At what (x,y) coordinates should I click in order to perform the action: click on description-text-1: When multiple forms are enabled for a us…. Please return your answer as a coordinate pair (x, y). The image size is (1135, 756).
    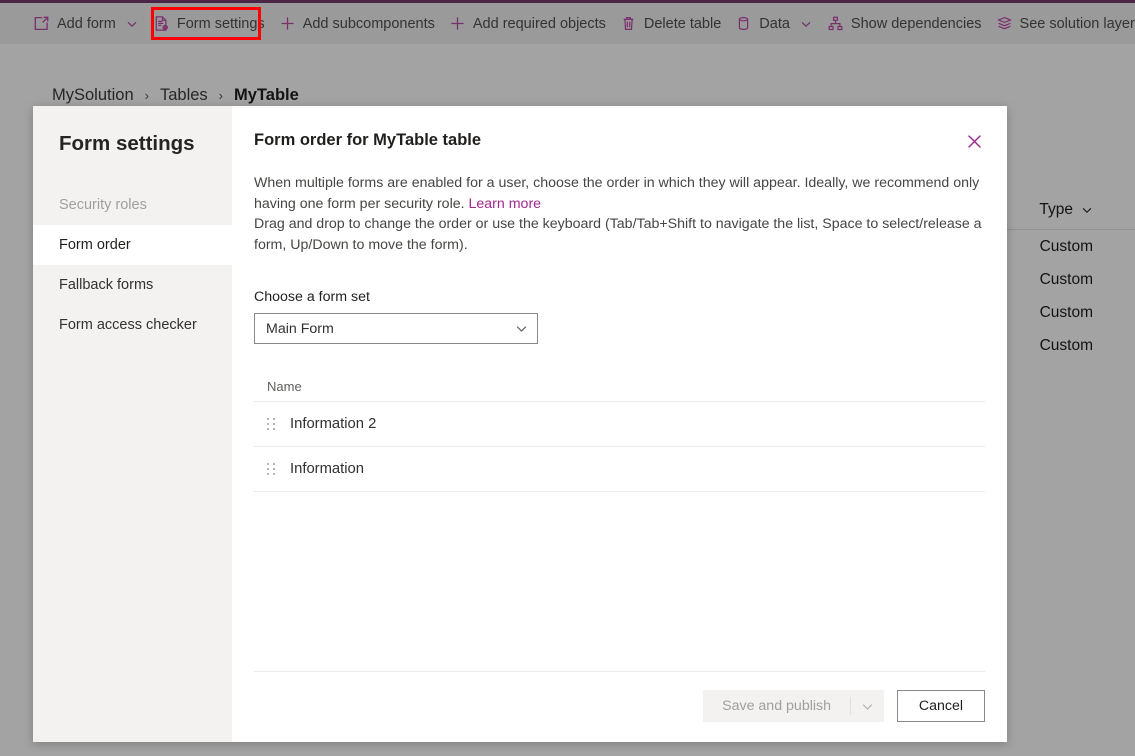
    Looking at the image, I should click on (617, 193).